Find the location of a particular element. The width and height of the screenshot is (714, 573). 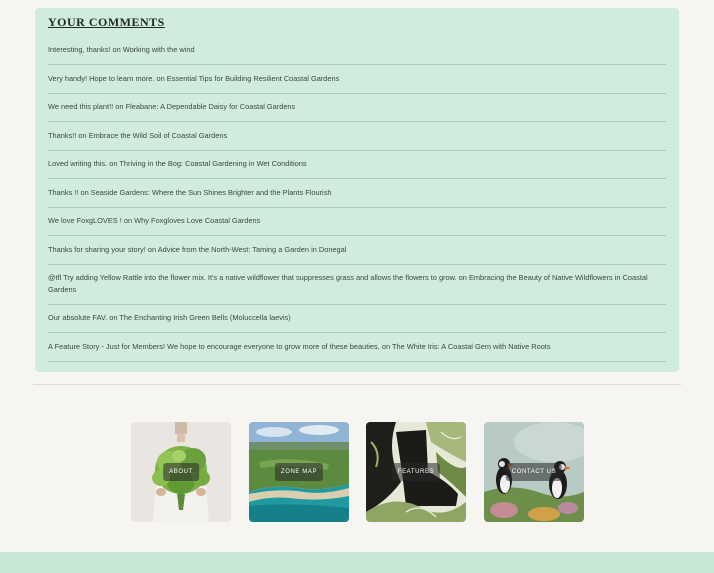

footer-band is located at coordinates (357, 562).